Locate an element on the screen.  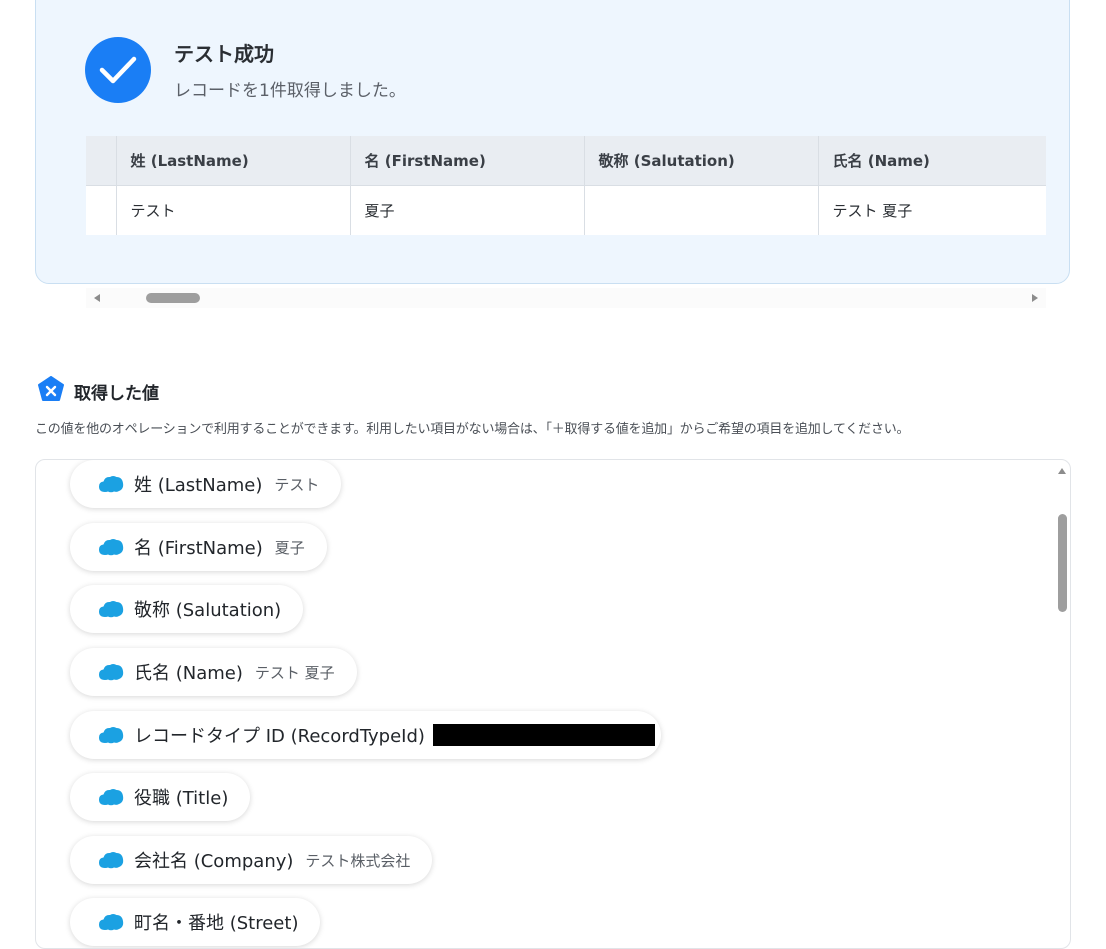
field-chip-name: 氏名 (Name) テスト 夏子 is located at coordinates (213, 672).